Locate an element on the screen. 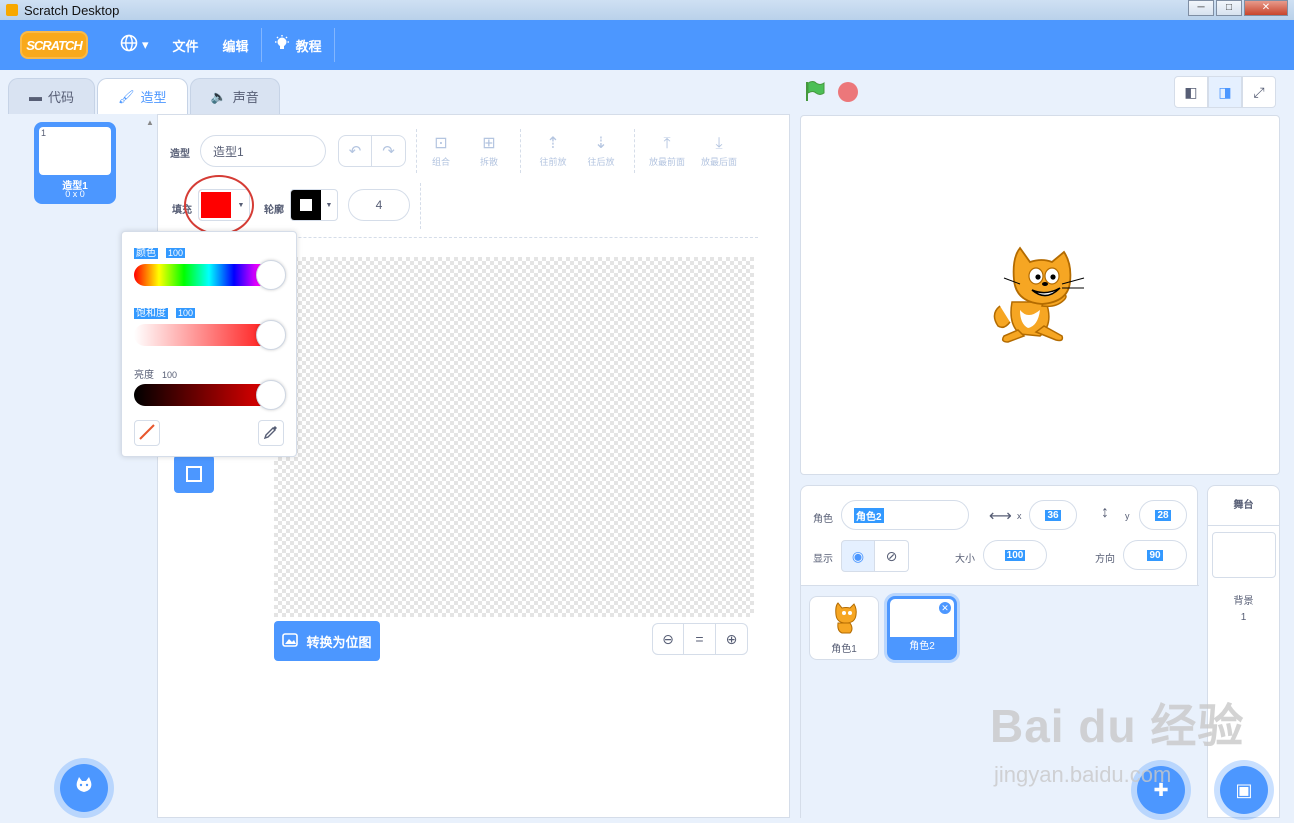 The height and width of the screenshot is (823, 1294). scroll-up-arrow: ▲ is located at coordinates (150, 122).